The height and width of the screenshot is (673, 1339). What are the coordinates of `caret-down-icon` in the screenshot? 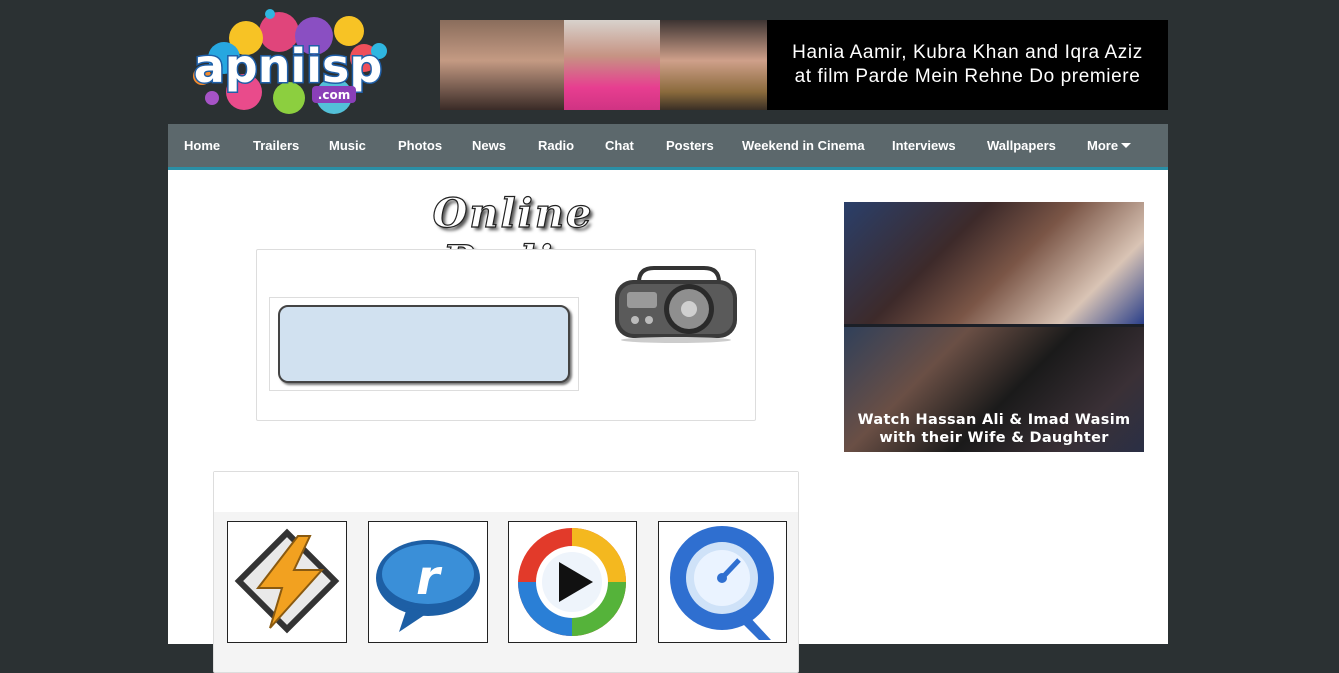 It's located at (1126, 145).